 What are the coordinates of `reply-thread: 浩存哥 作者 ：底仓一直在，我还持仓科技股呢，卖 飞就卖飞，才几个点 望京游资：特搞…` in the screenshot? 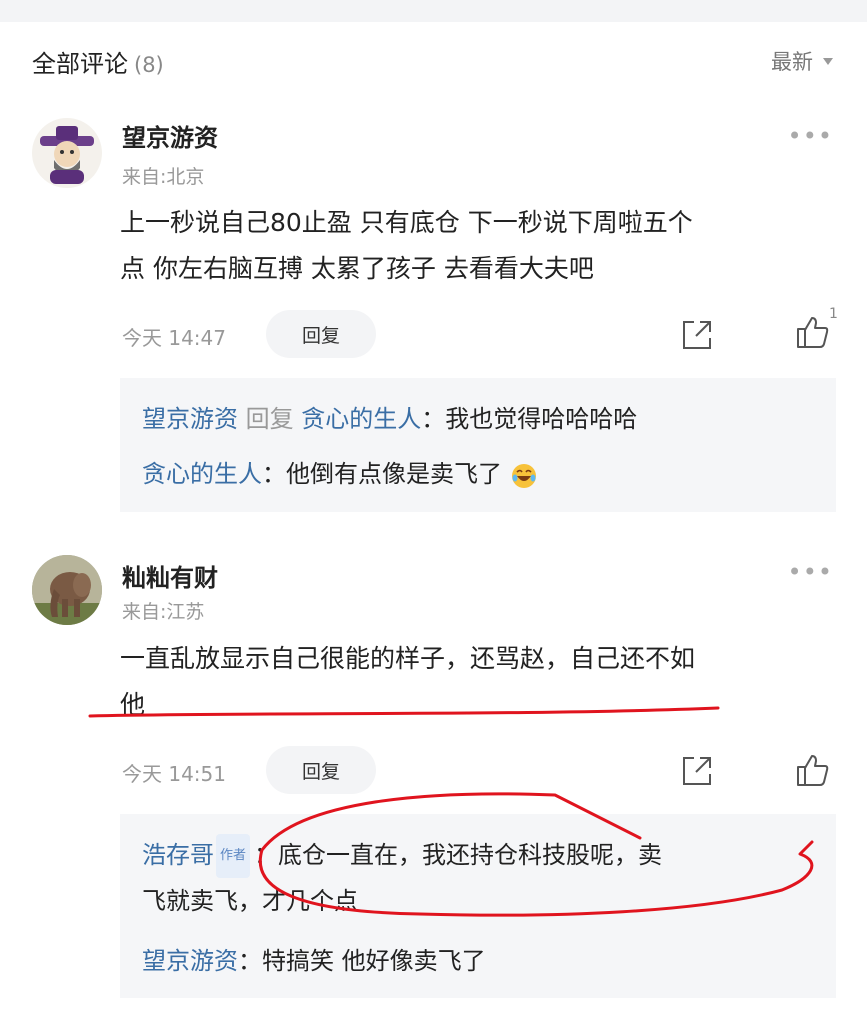 It's located at (478, 906).